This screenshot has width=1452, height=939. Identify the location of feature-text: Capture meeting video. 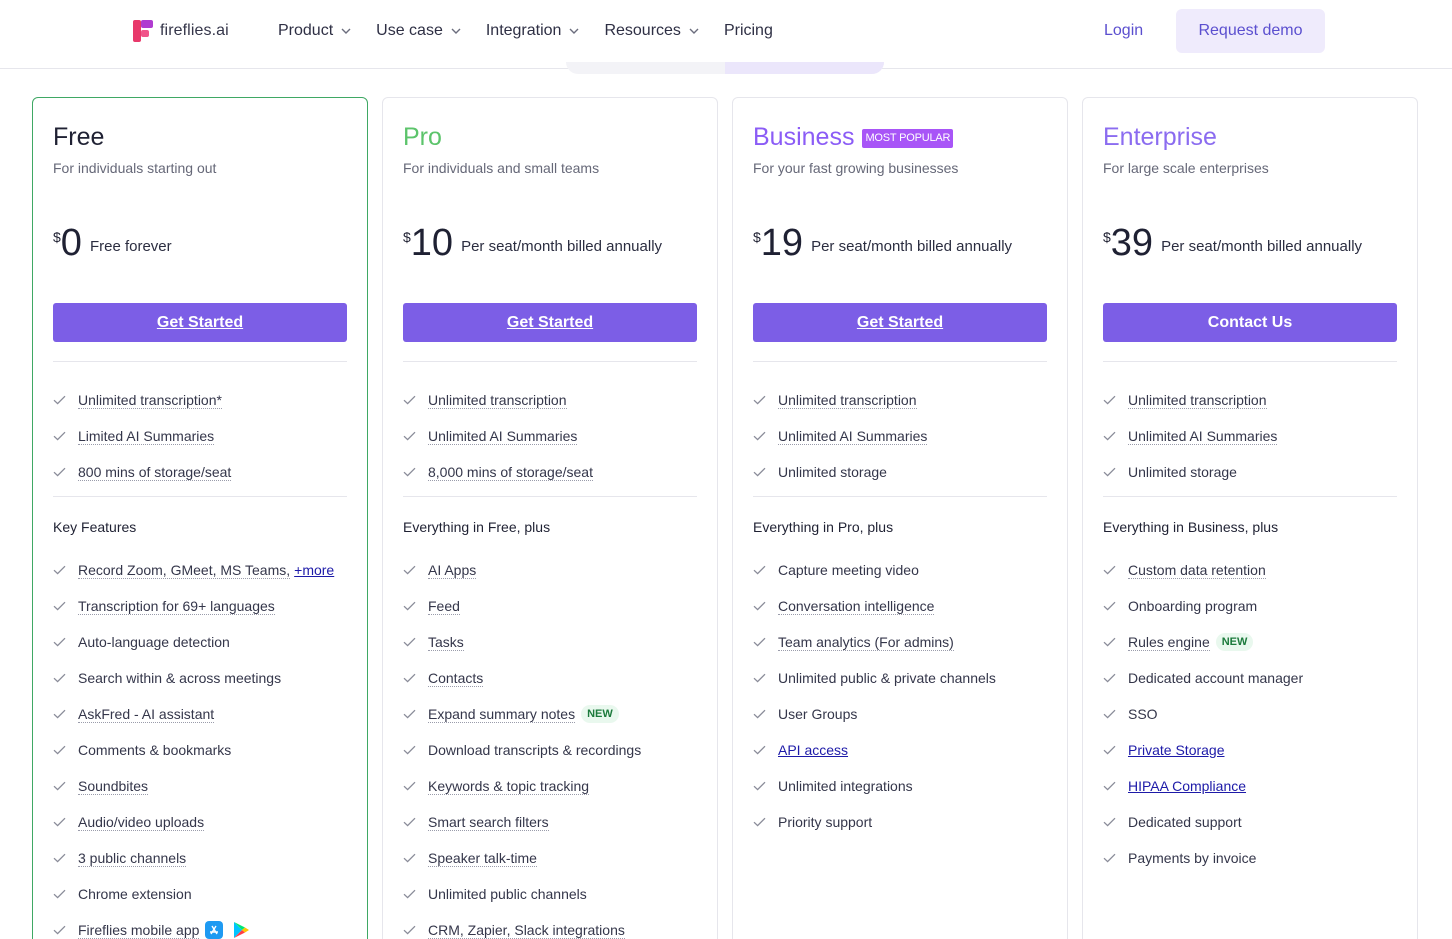
(848, 570).